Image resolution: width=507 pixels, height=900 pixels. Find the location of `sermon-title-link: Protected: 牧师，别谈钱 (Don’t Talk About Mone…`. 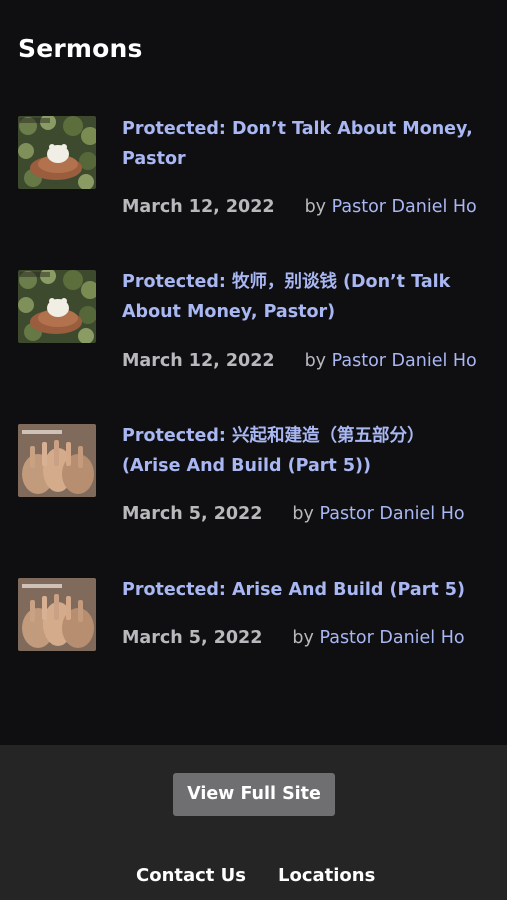

sermon-title-link: Protected: 牧师，别谈钱 (Don’t Talk About Mone… is located at coordinates (302, 297).